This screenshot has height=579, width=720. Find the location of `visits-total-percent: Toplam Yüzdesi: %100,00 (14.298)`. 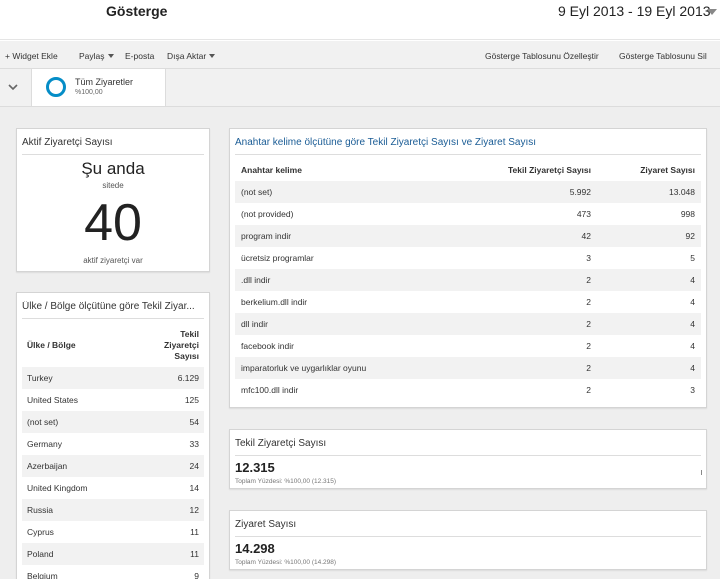

visits-total-percent: Toplam Yüzdesi: %100,00 (14.298) is located at coordinates (286, 562).